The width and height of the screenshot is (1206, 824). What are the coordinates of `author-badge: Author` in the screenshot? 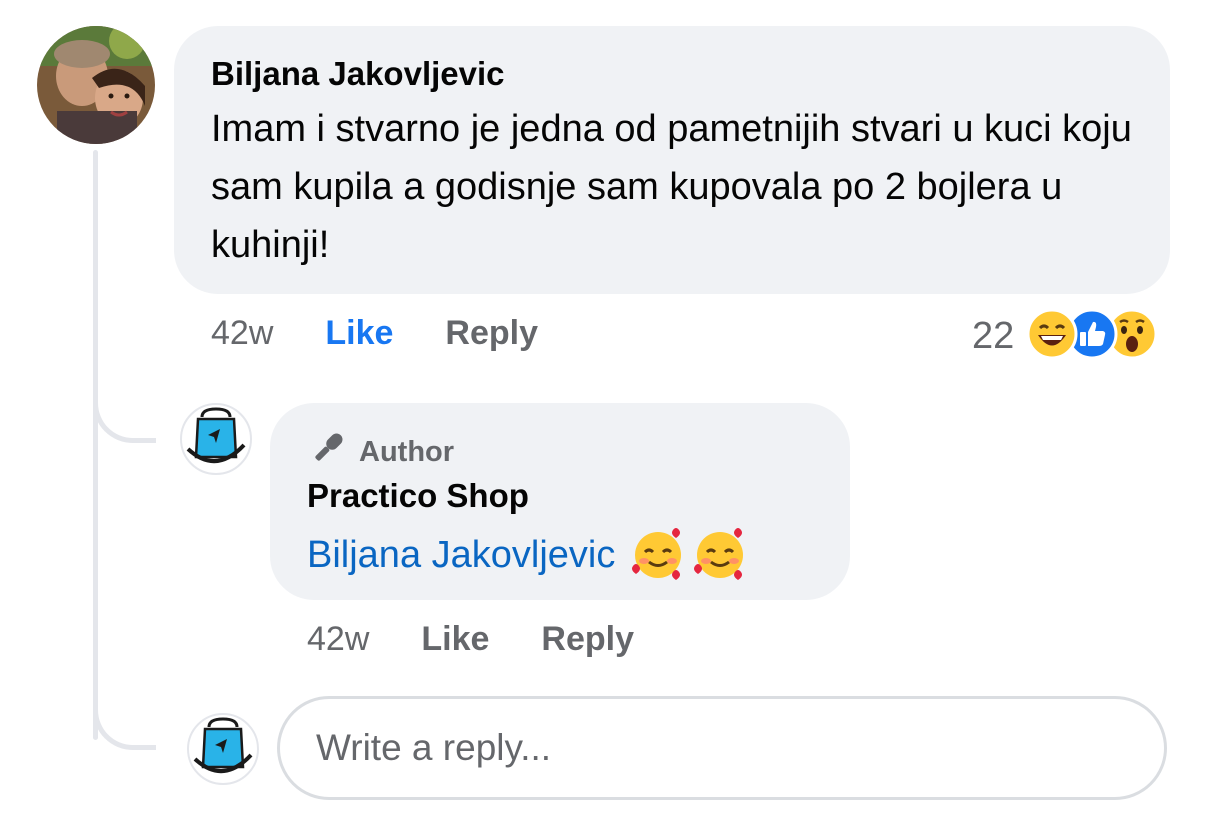 It's located at (380, 452).